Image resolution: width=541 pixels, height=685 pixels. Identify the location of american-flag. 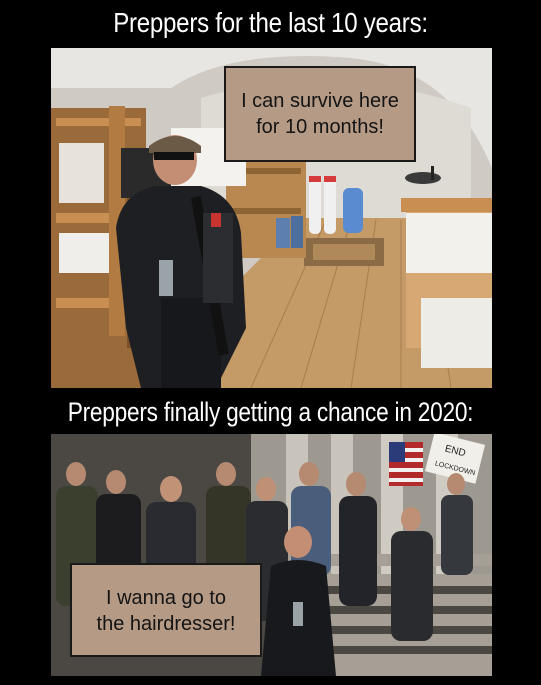
(406, 464).